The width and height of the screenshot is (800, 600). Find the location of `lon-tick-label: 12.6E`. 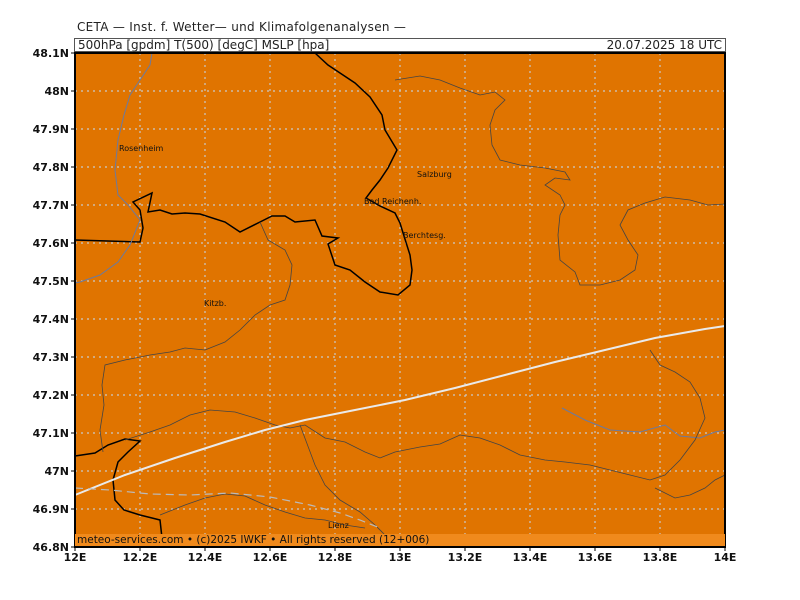

lon-tick-label: 12.6E is located at coordinates (270, 557).